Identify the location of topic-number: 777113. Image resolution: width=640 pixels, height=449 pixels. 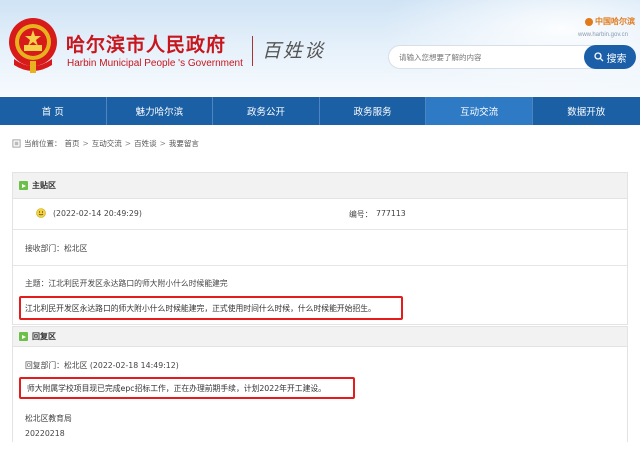
(391, 213).